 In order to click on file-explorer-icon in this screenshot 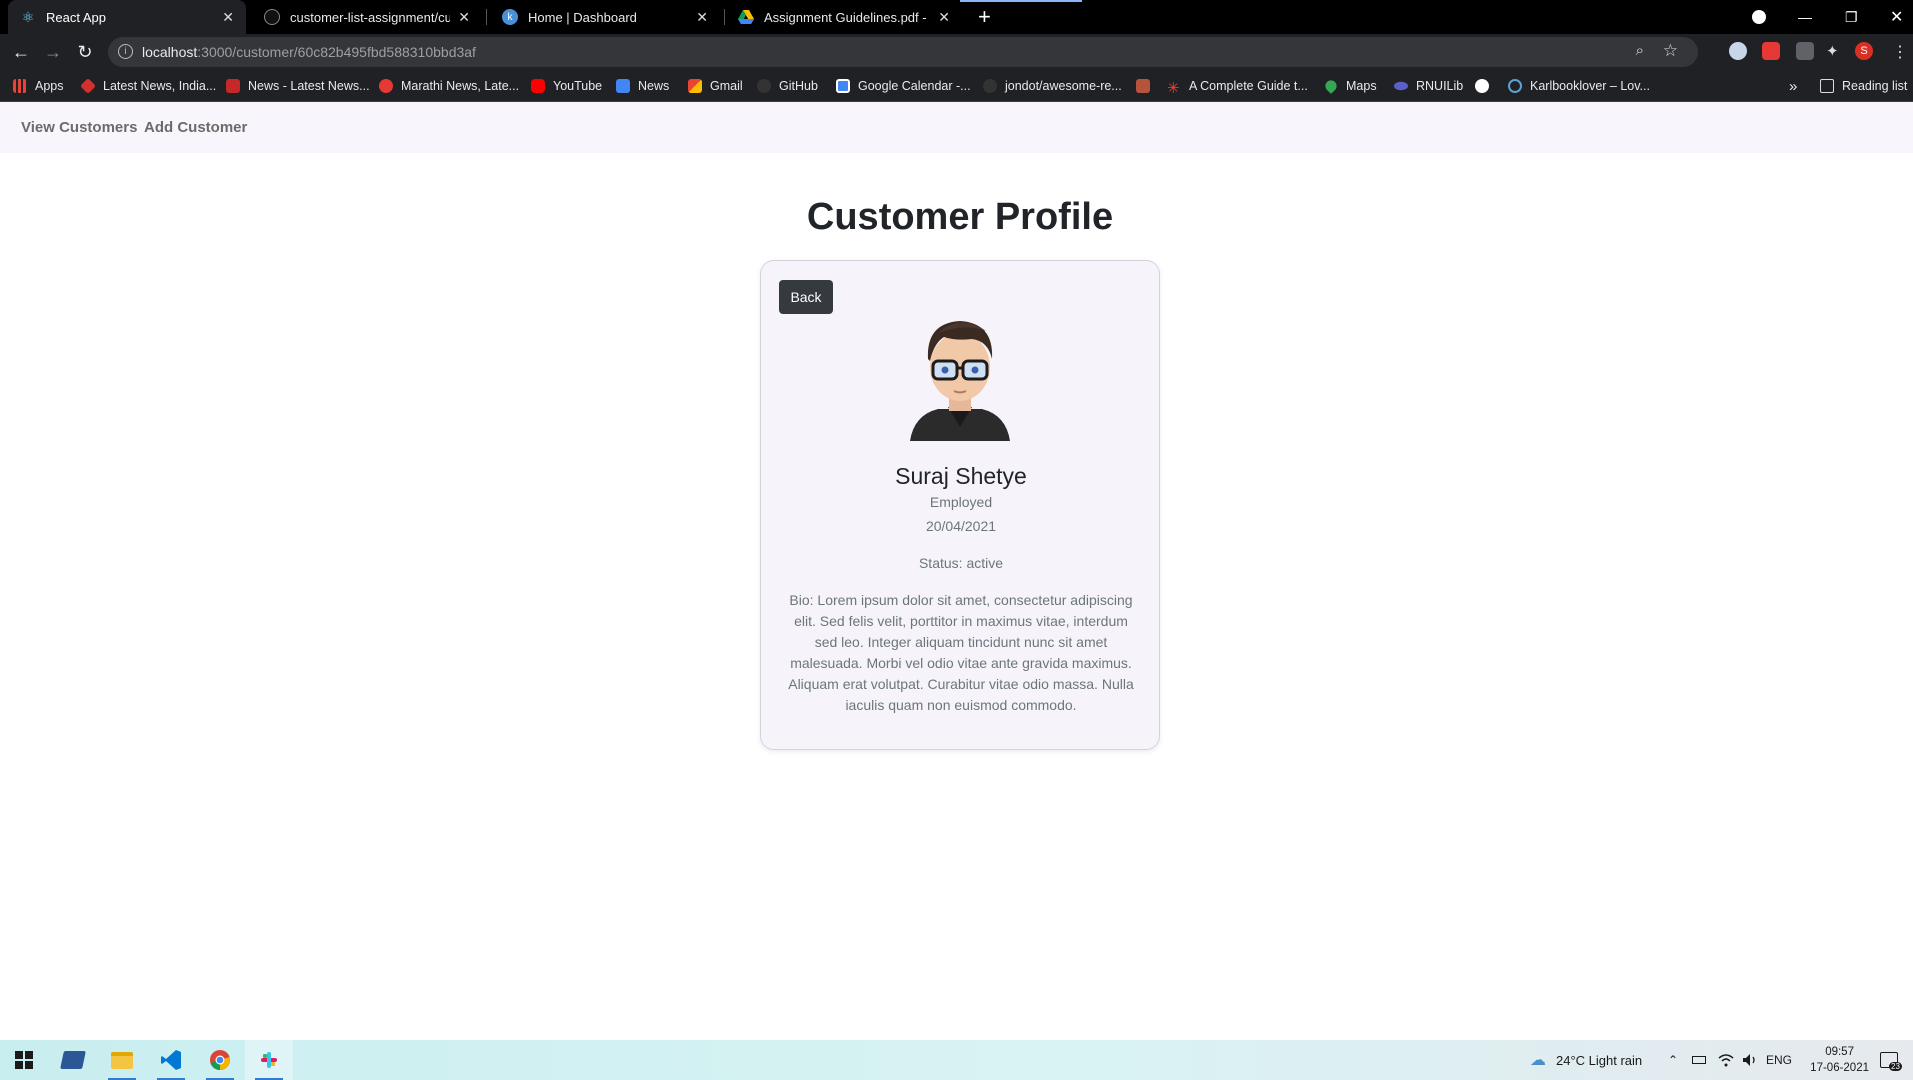, I will do `click(122, 1060)`.